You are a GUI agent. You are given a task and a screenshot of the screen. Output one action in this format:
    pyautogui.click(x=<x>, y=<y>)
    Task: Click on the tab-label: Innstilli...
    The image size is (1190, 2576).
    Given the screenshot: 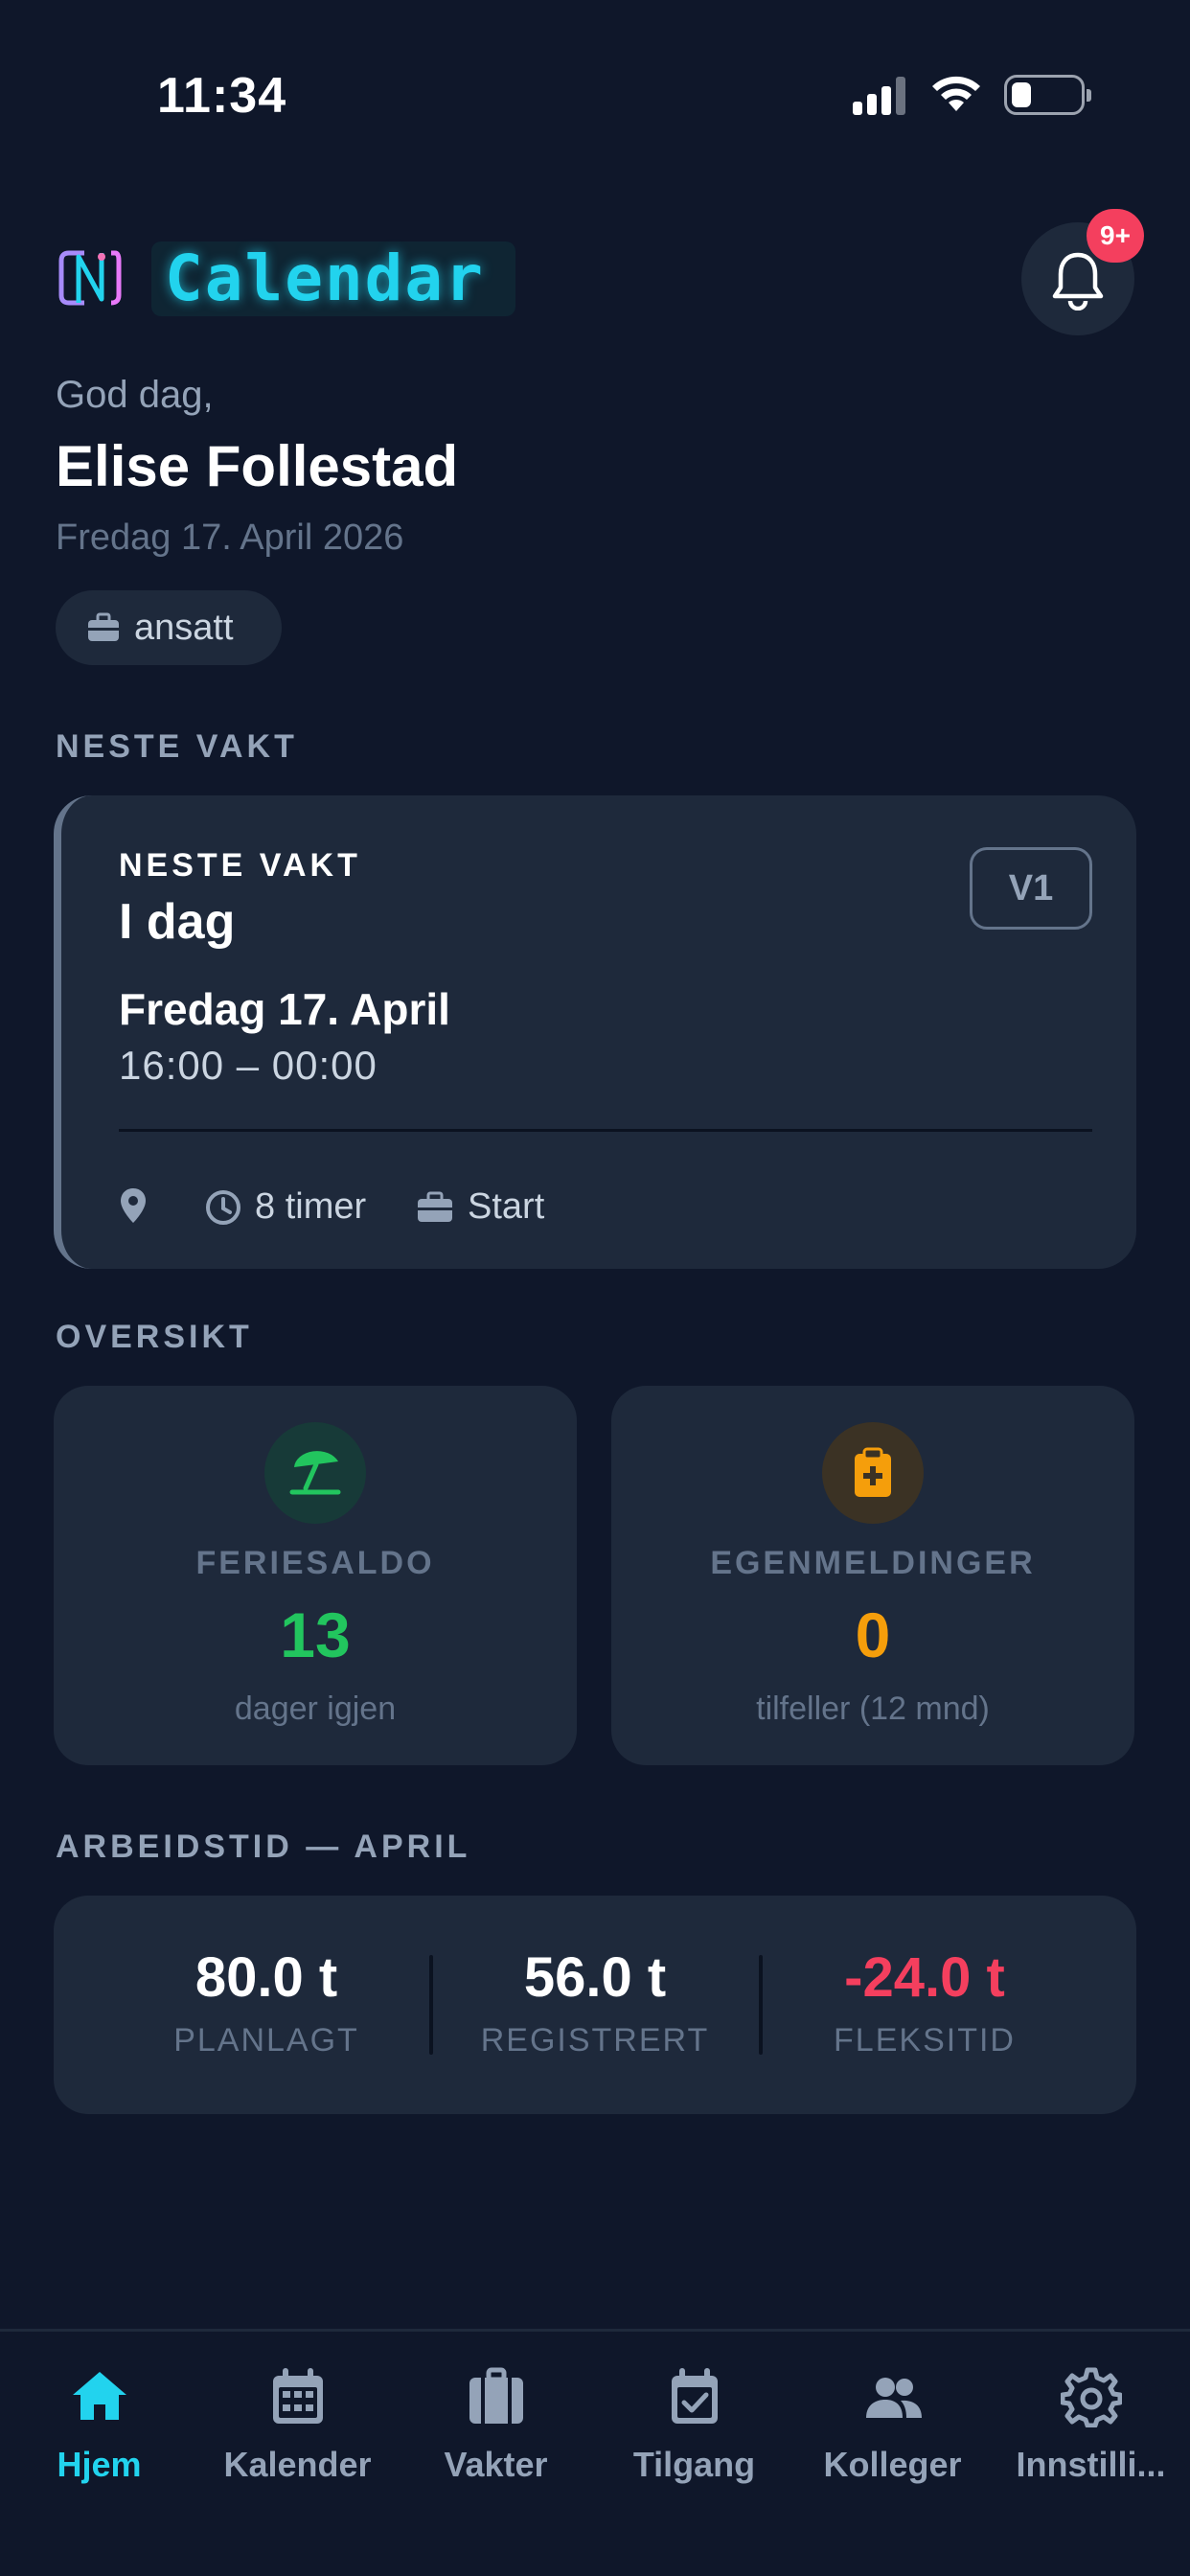 What is the action you would take?
    pyautogui.click(x=1091, y=2464)
    